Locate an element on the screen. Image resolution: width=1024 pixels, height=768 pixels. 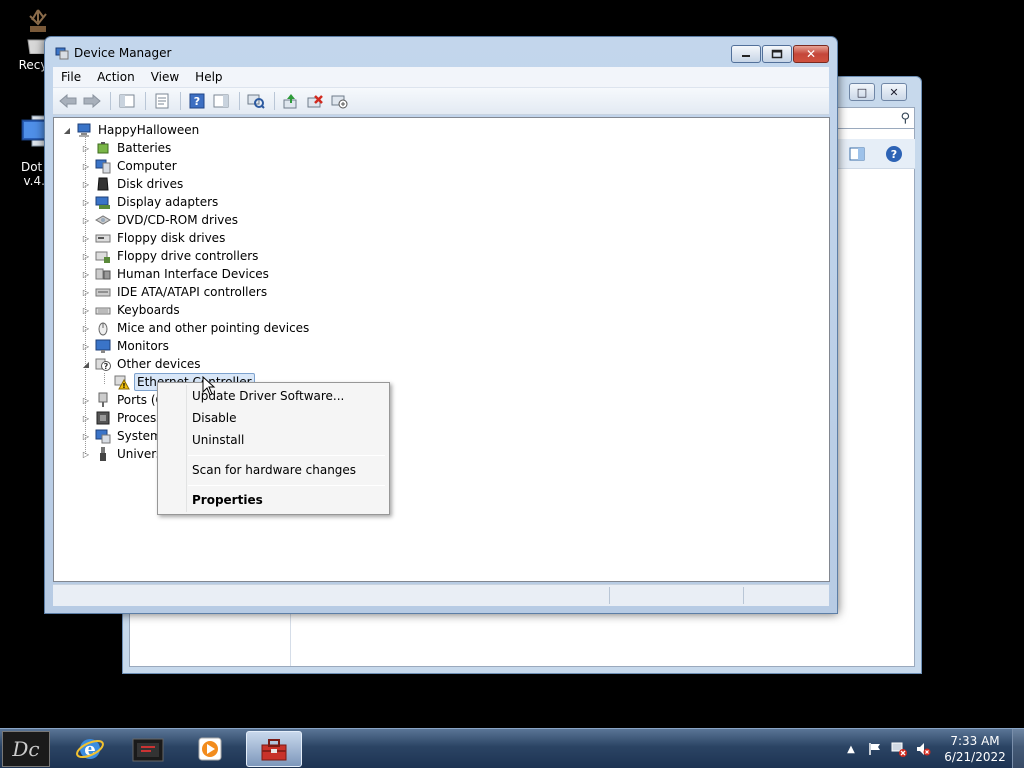
menu-separator is located at coordinates (286, 485).